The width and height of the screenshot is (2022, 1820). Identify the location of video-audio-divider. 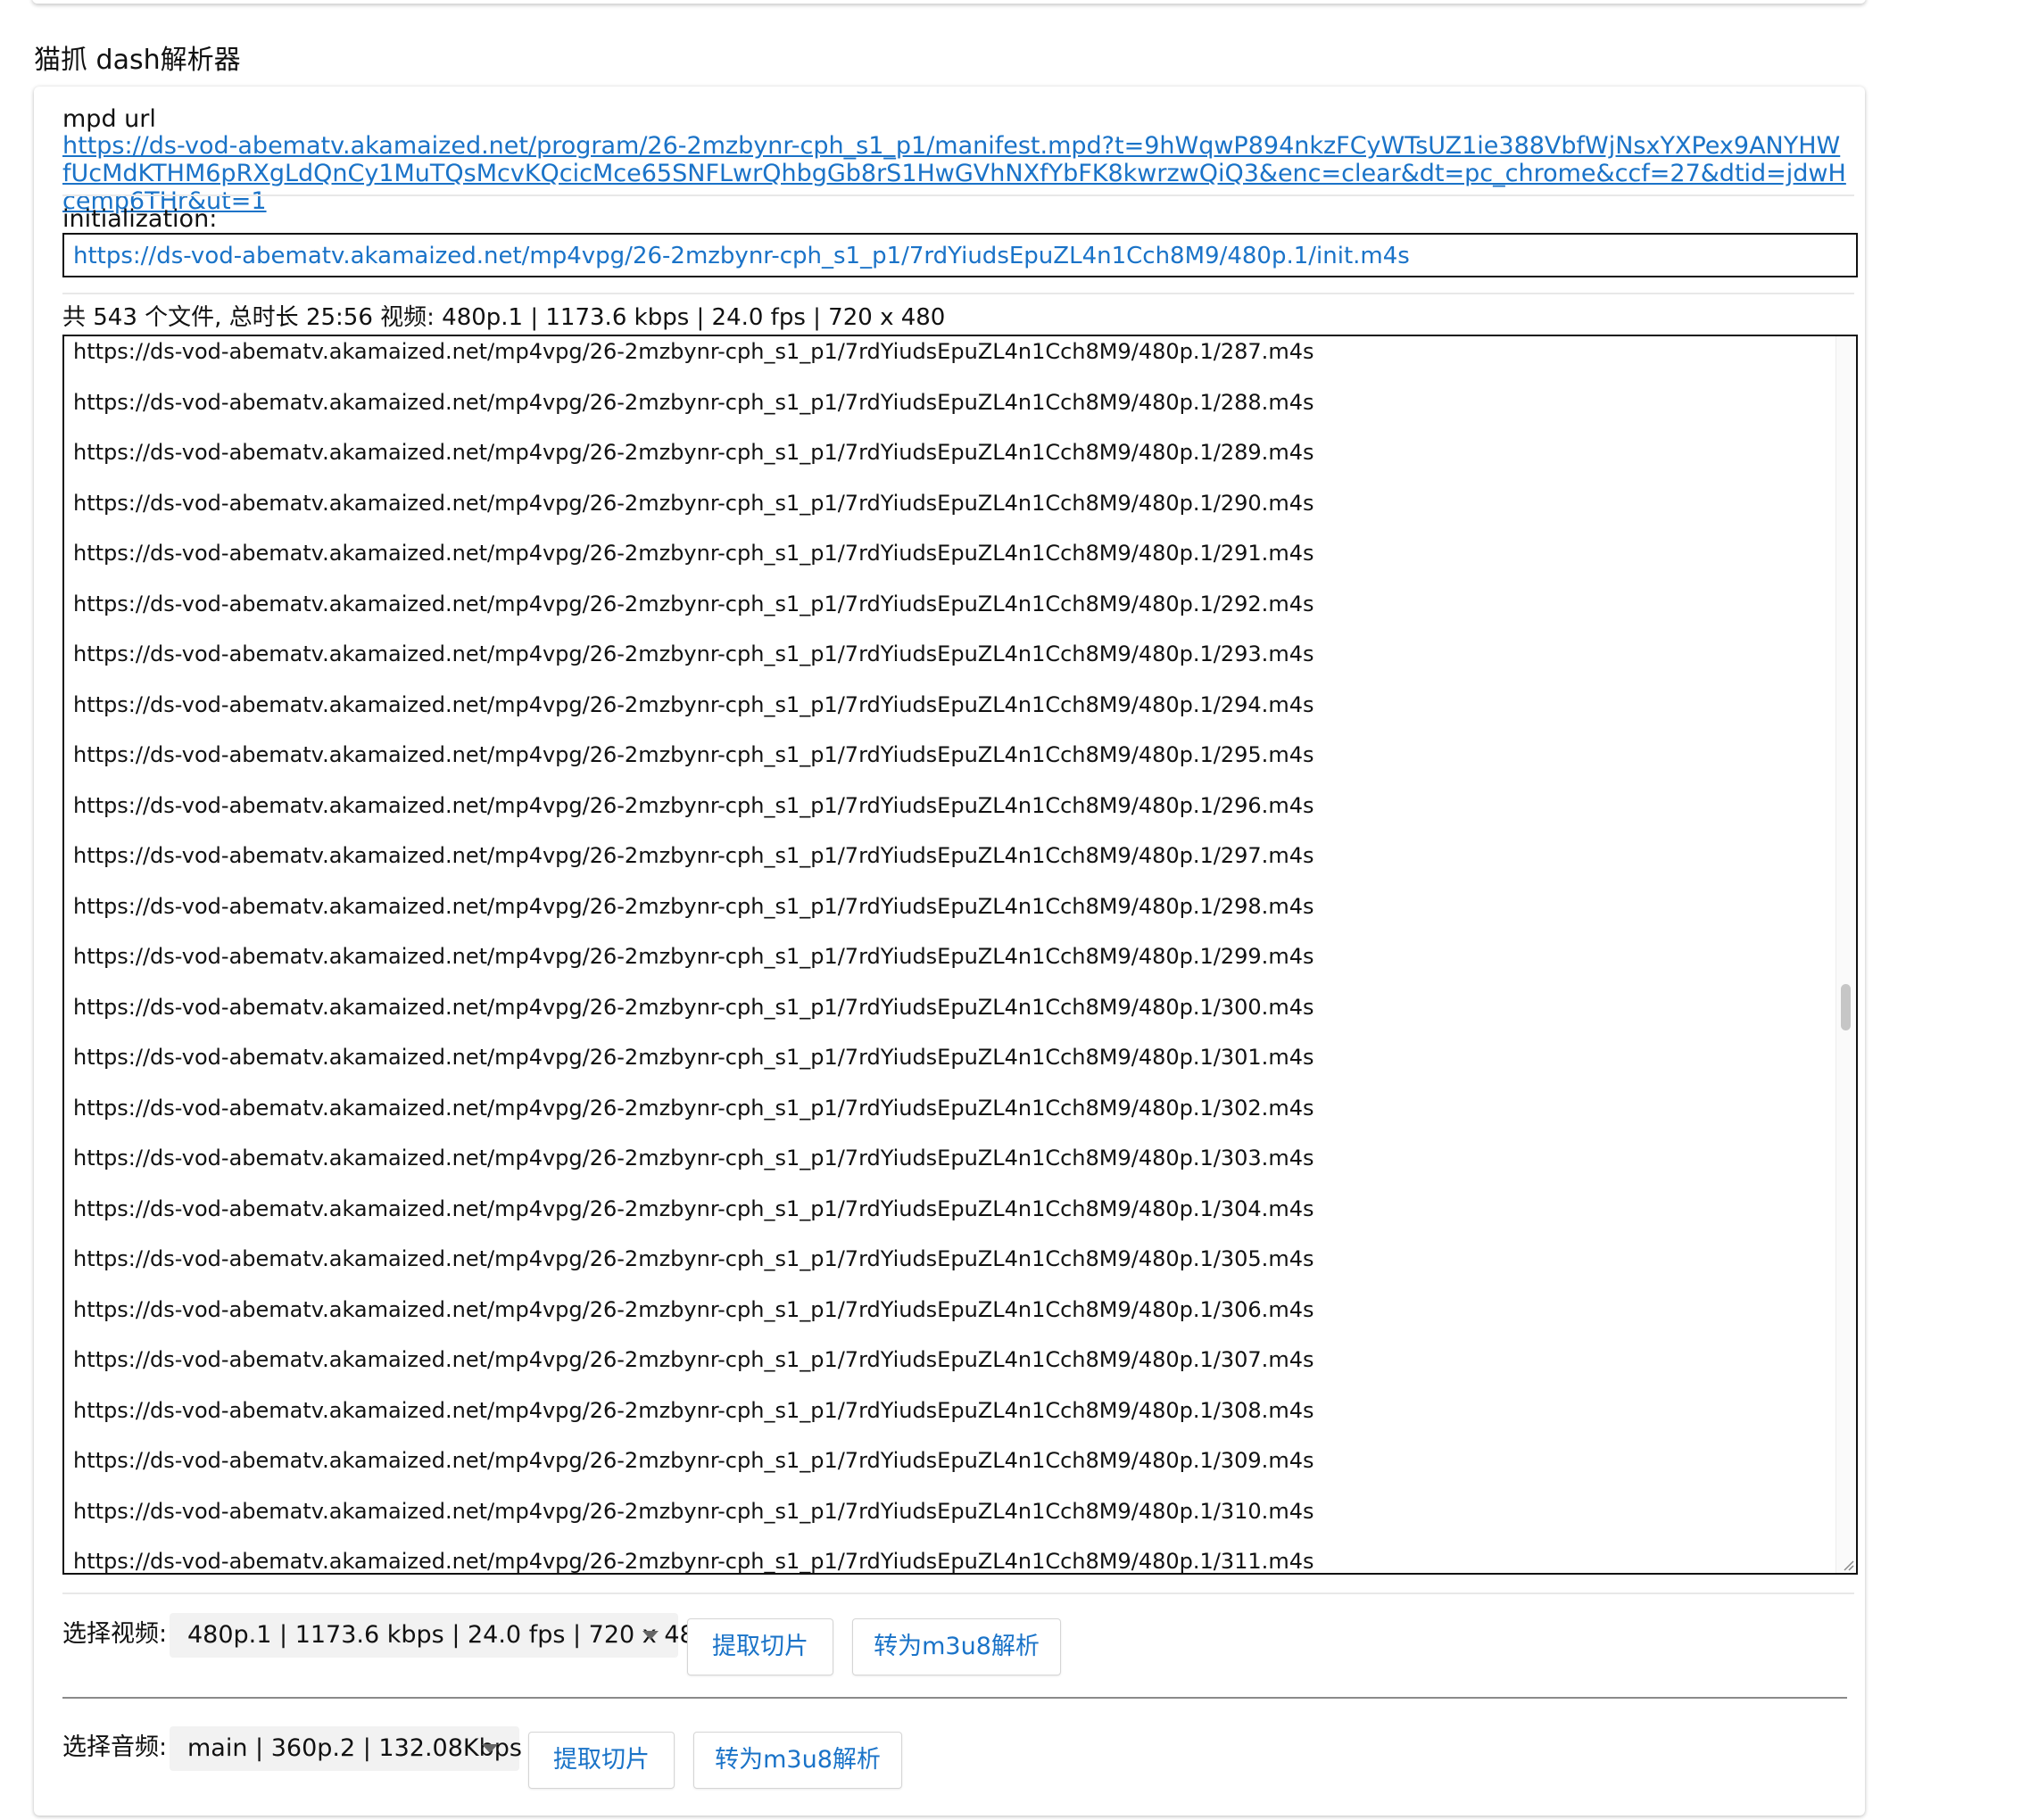
(955, 1698).